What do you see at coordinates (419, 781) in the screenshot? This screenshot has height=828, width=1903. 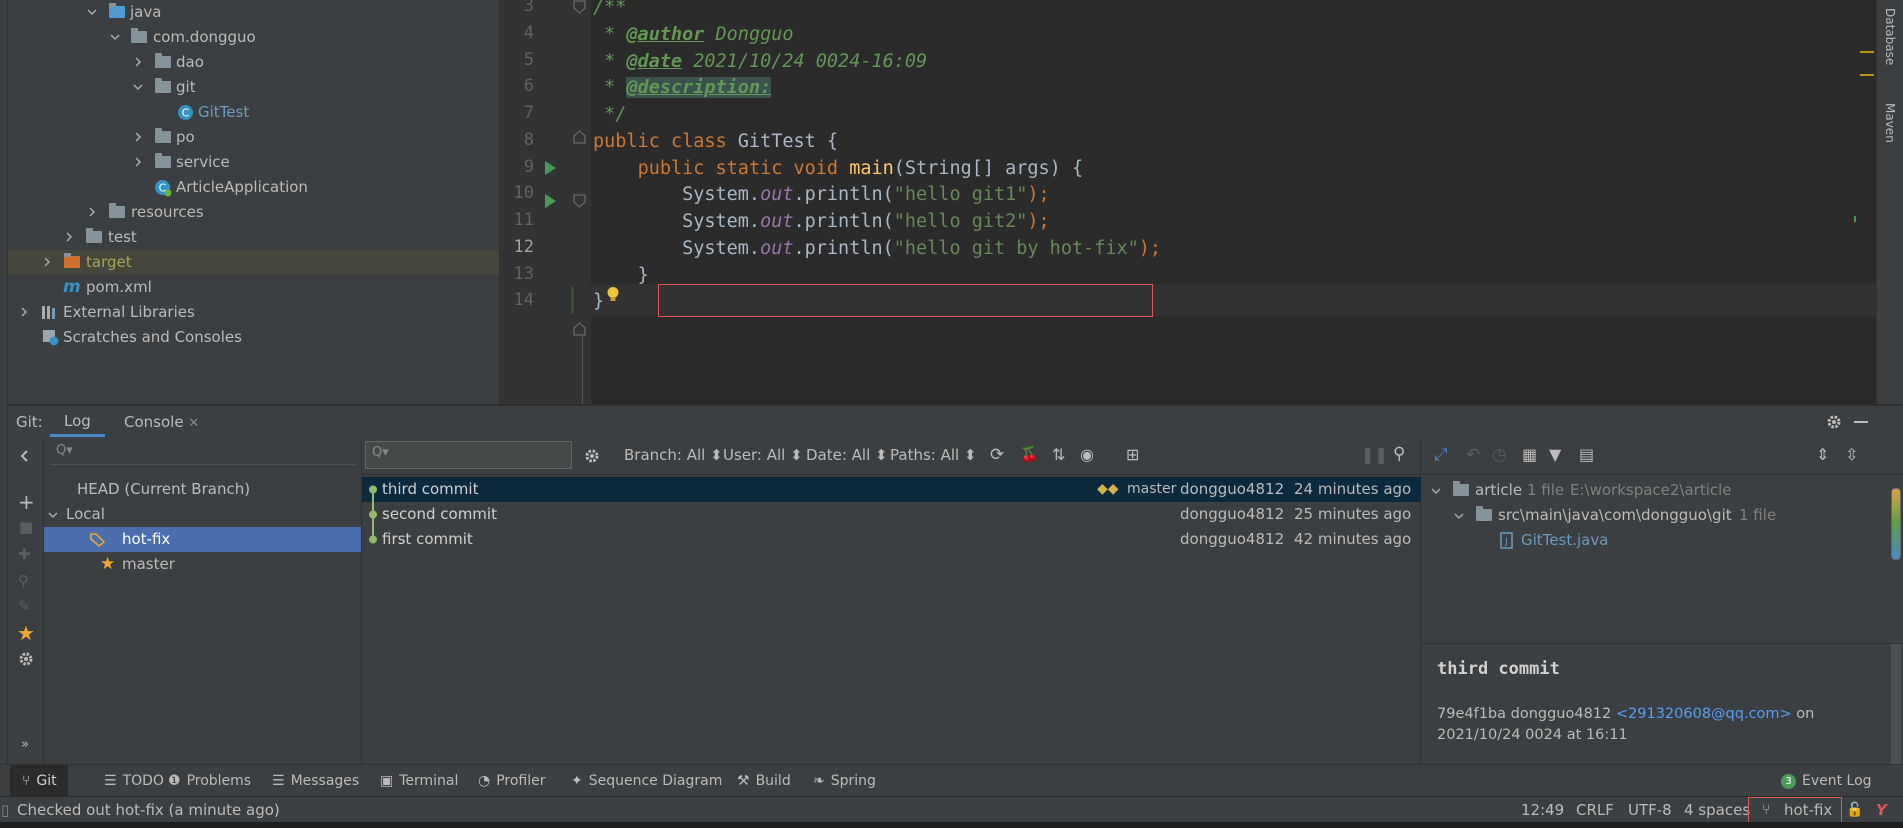 I see `tool-terminal-button: ▣ Terminal` at bounding box center [419, 781].